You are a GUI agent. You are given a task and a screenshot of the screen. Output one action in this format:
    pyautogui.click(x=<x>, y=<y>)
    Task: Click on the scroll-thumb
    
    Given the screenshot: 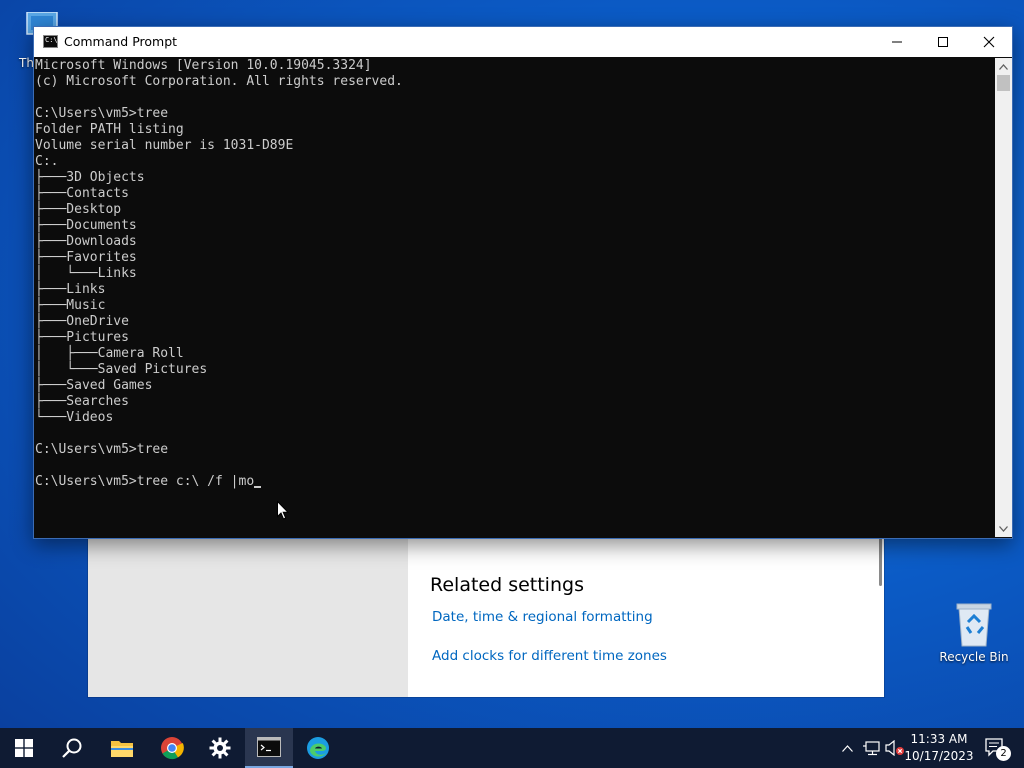 What is the action you would take?
    pyautogui.click(x=1003, y=83)
    